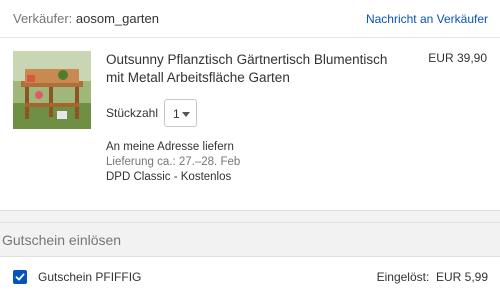 Image resolution: width=500 pixels, height=296 pixels. I want to click on coupon-section-title: Gutschein einlösen, so click(62, 240).